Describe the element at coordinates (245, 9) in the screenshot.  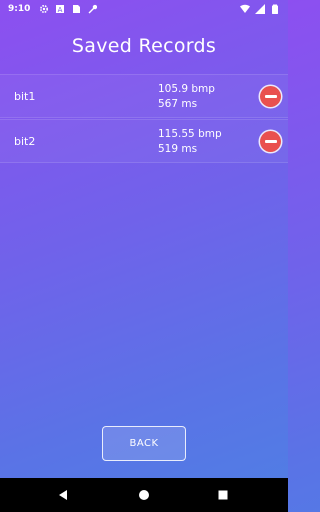
I see `wifi-icon` at that location.